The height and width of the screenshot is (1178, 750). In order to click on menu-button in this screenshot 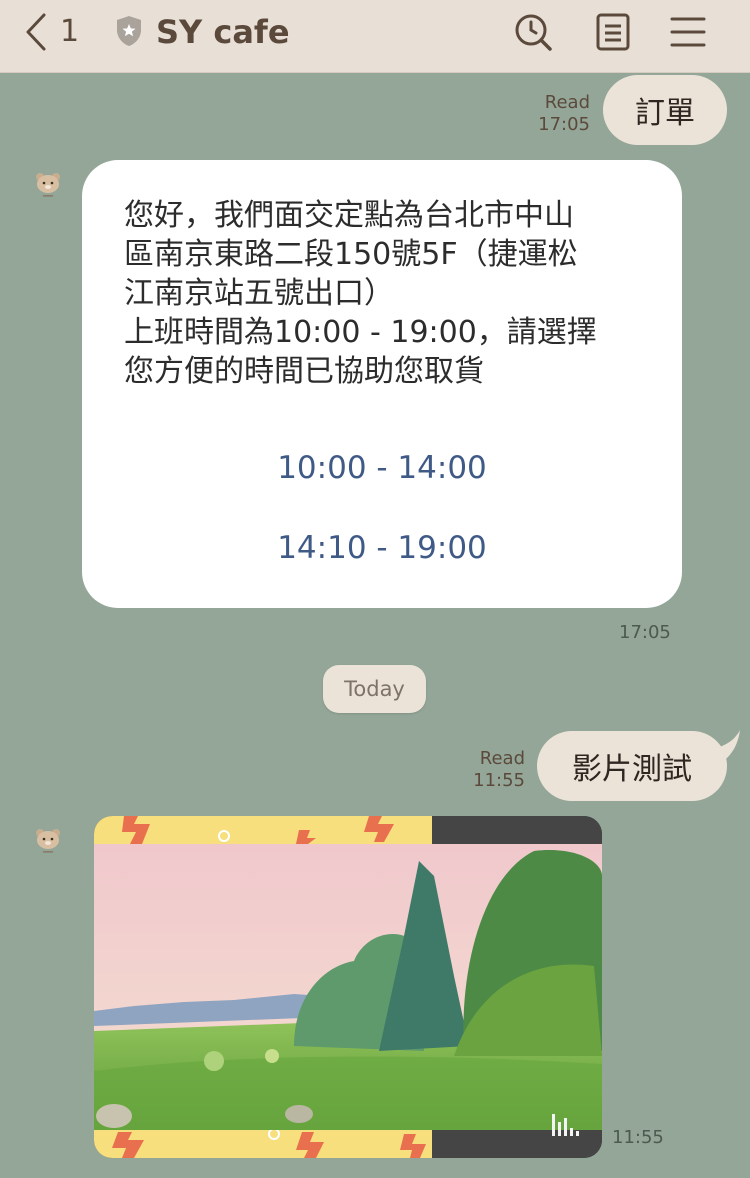, I will do `click(688, 32)`.